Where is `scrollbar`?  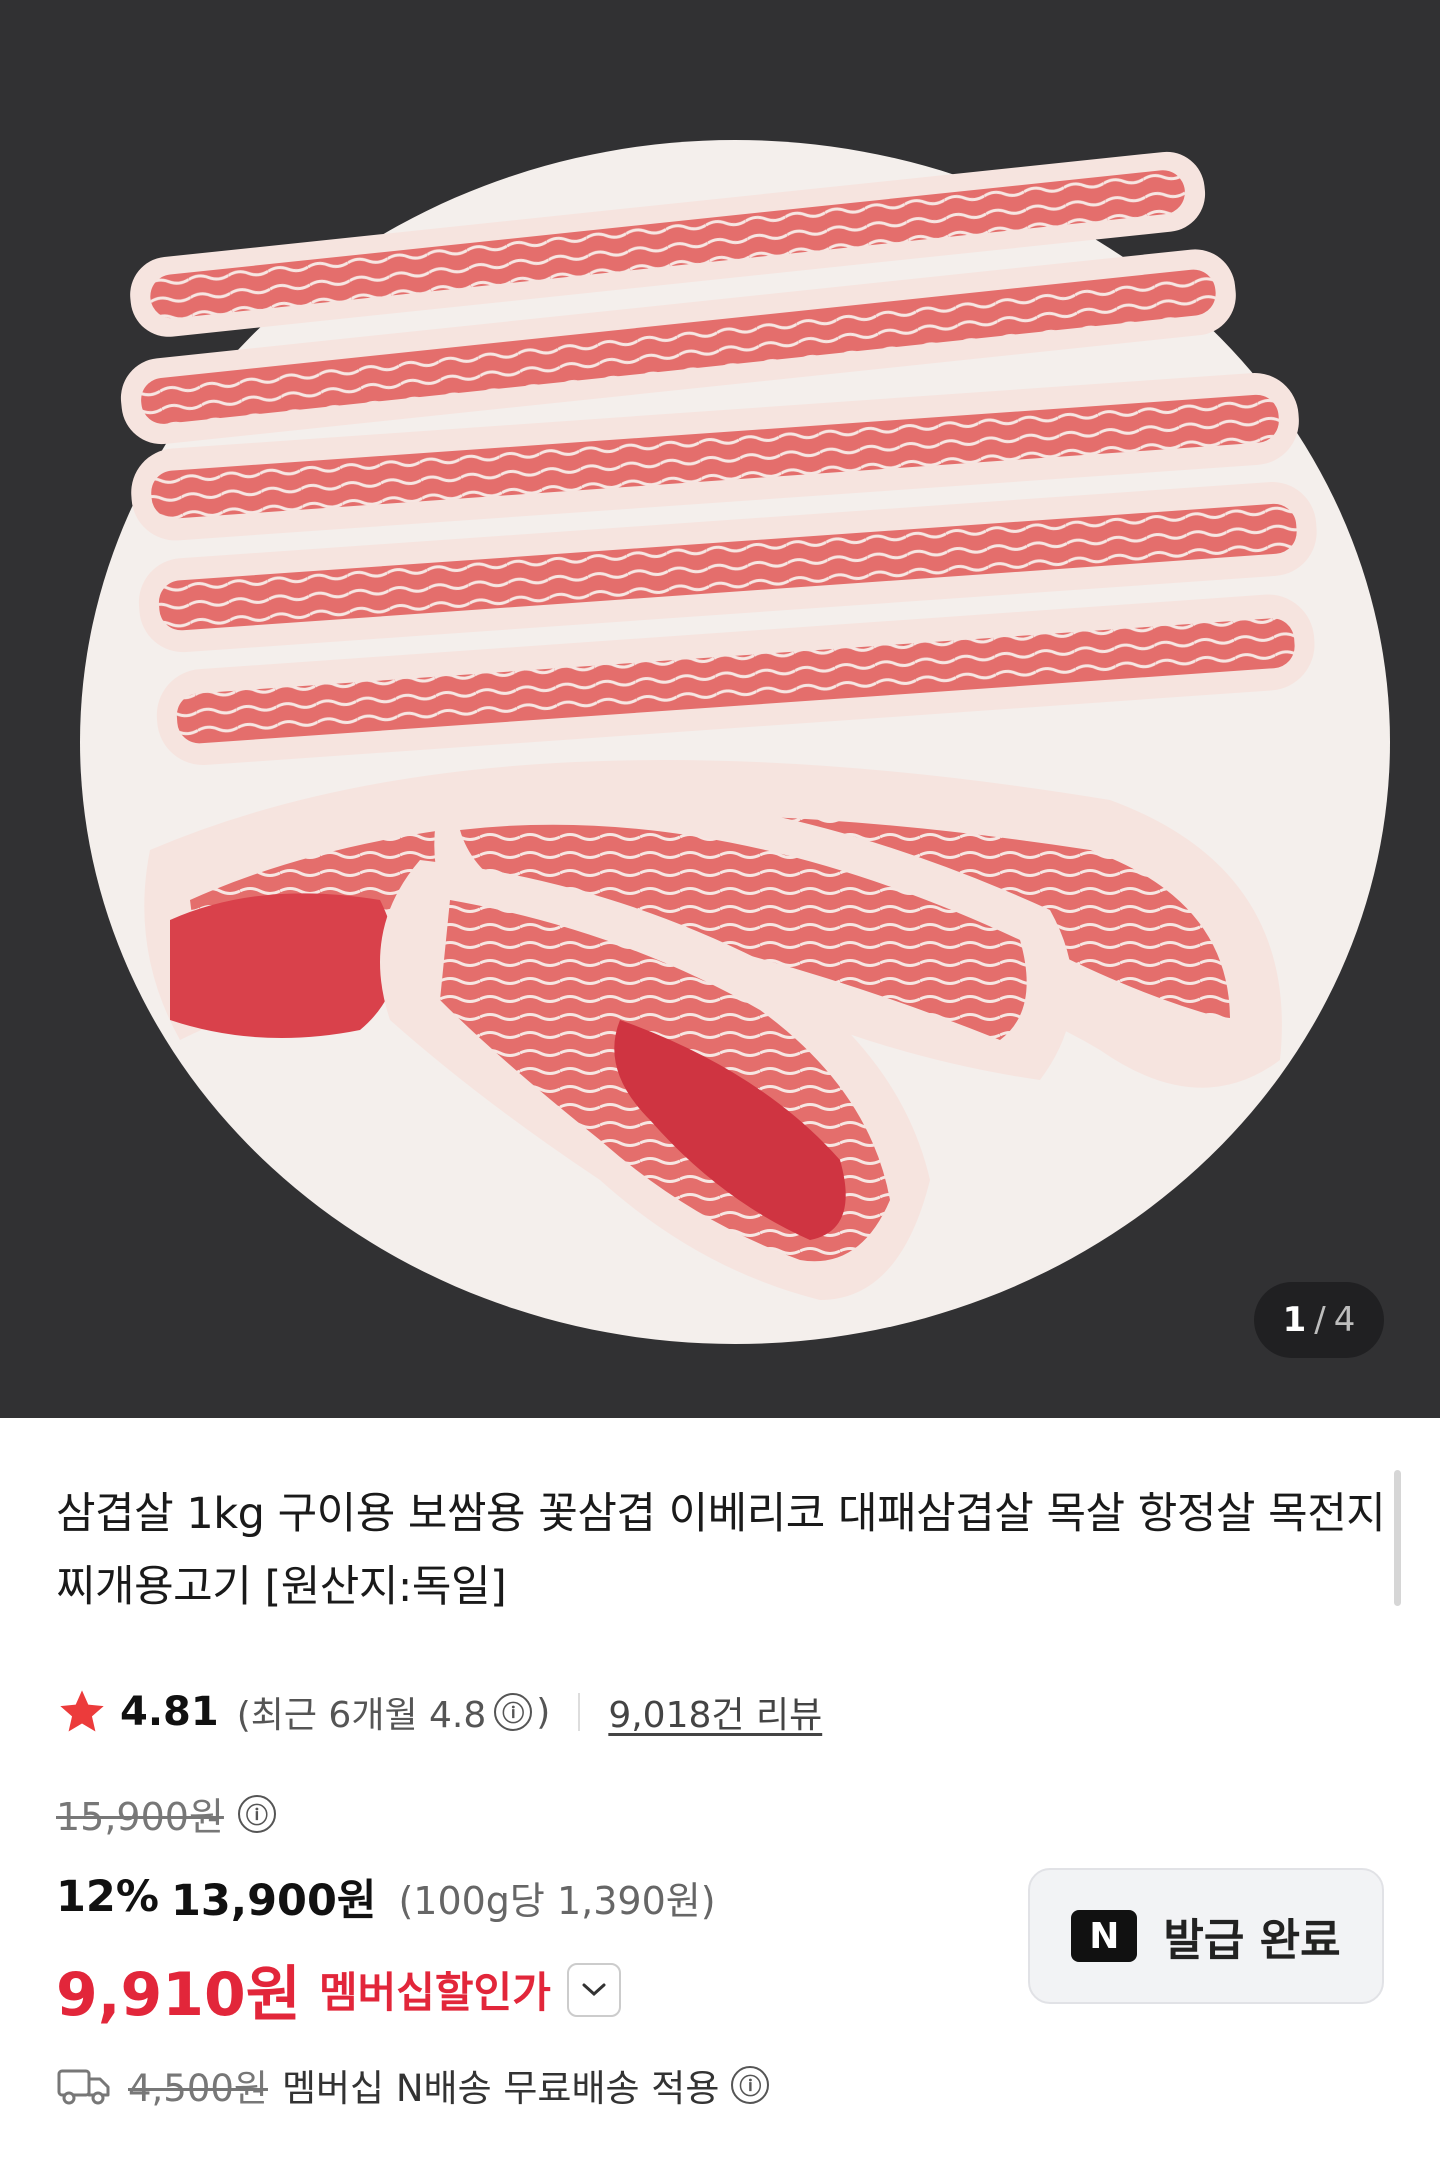 scrollbar is located at coordinates (1397, 1538).